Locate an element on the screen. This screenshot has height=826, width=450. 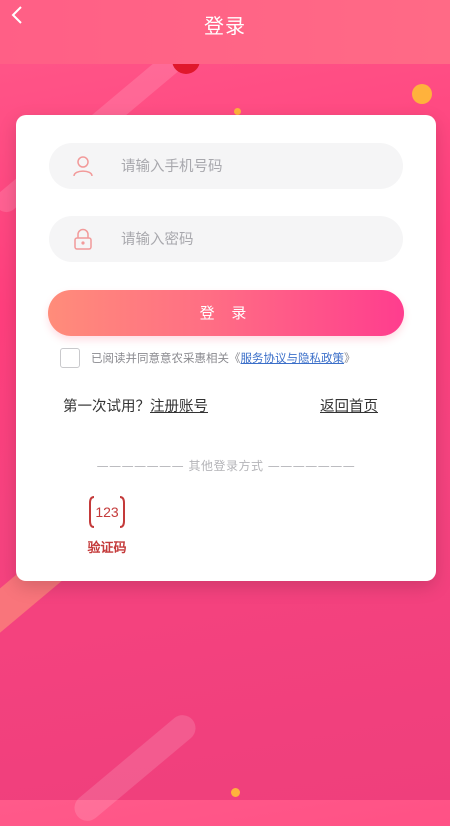
password-field is located at coordinates (226, 240).